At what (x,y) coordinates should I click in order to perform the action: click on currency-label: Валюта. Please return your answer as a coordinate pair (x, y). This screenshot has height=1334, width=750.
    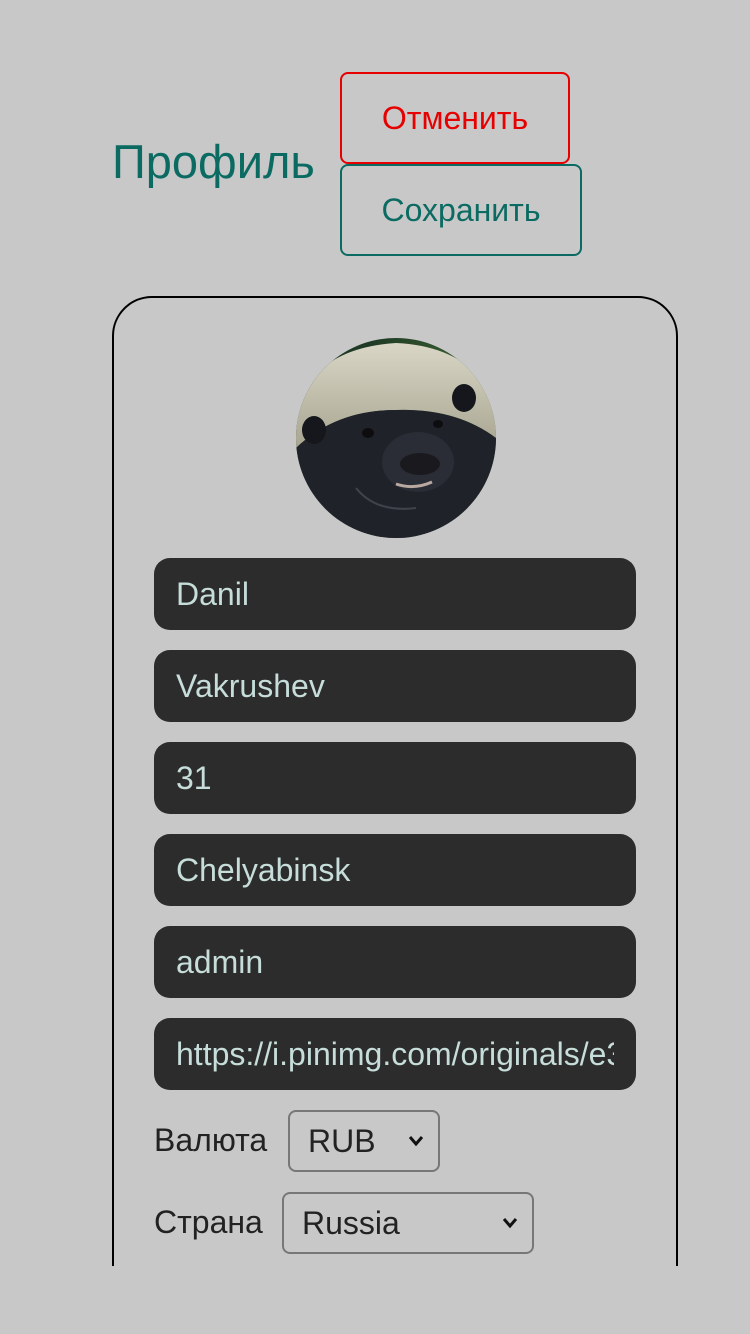
    Looking at the image, I should click on (211, 1140).